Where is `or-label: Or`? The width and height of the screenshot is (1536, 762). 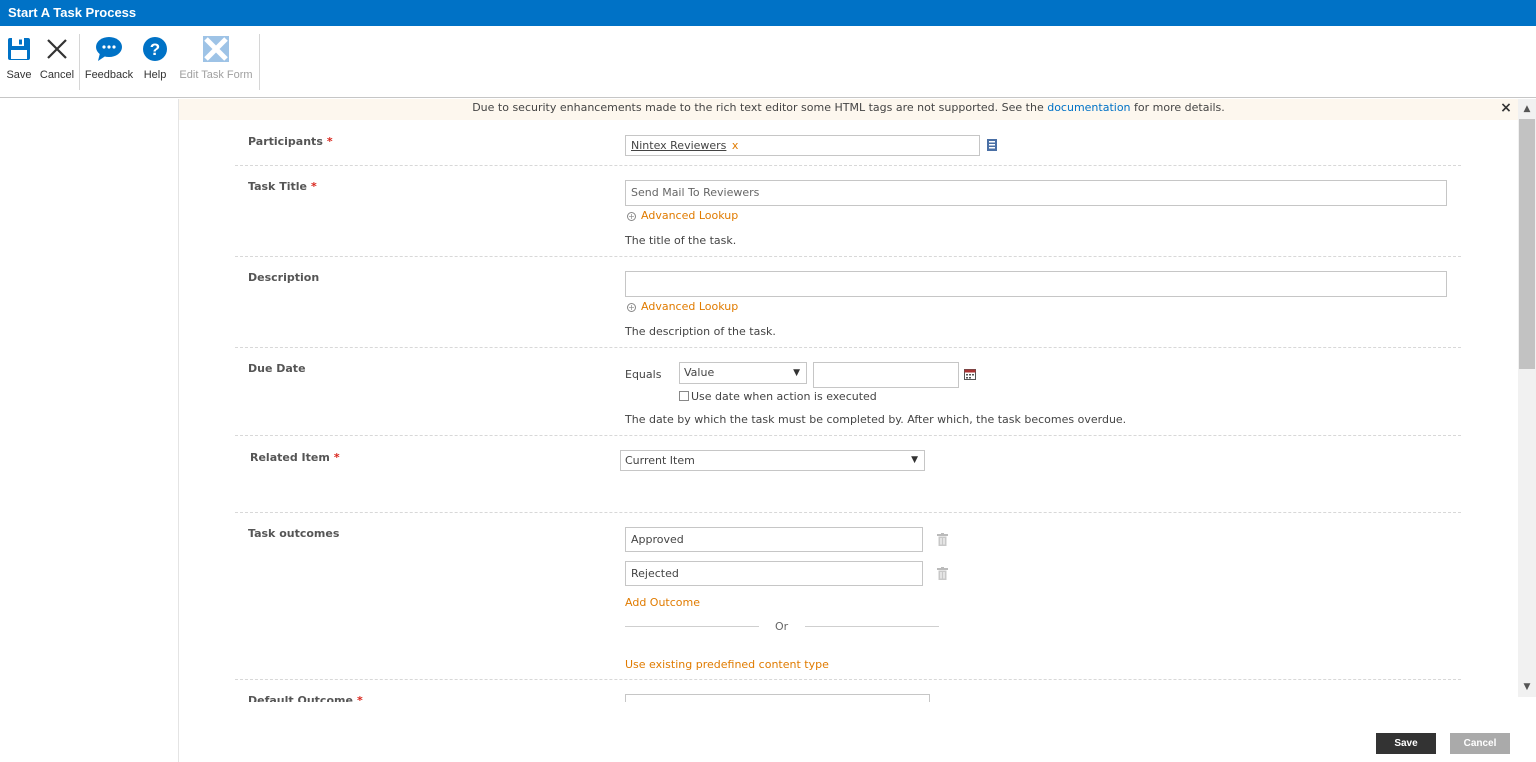 or-label: Or is located at coordinates (782, 626).